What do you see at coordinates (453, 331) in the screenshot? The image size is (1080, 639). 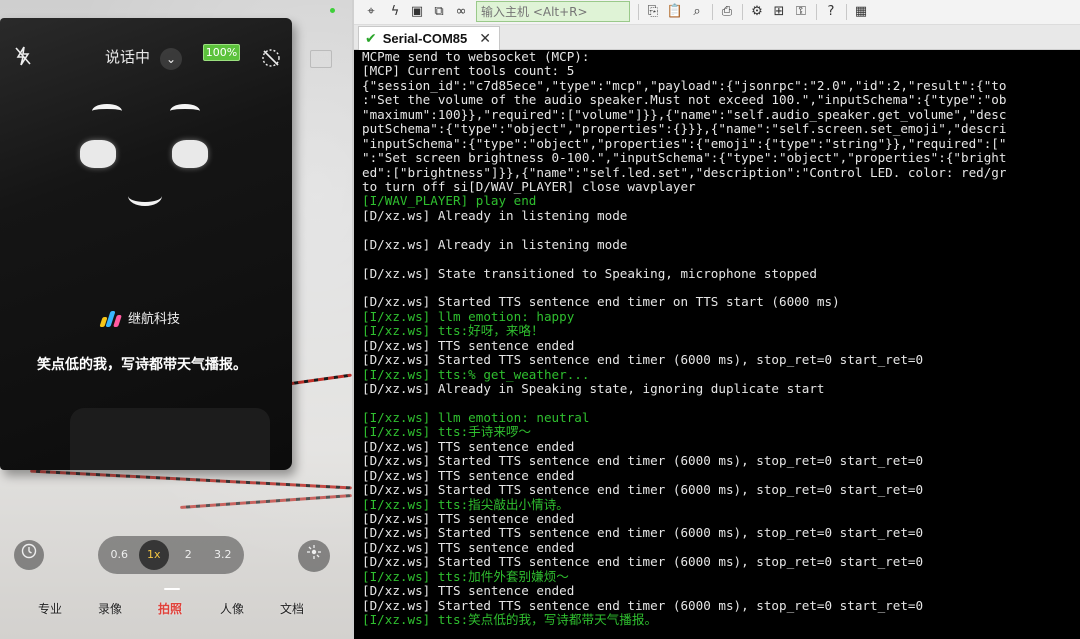 I see `log-line: [I/xz.ws] tts:好呀，来咯！` at bounding box center [453, 331].